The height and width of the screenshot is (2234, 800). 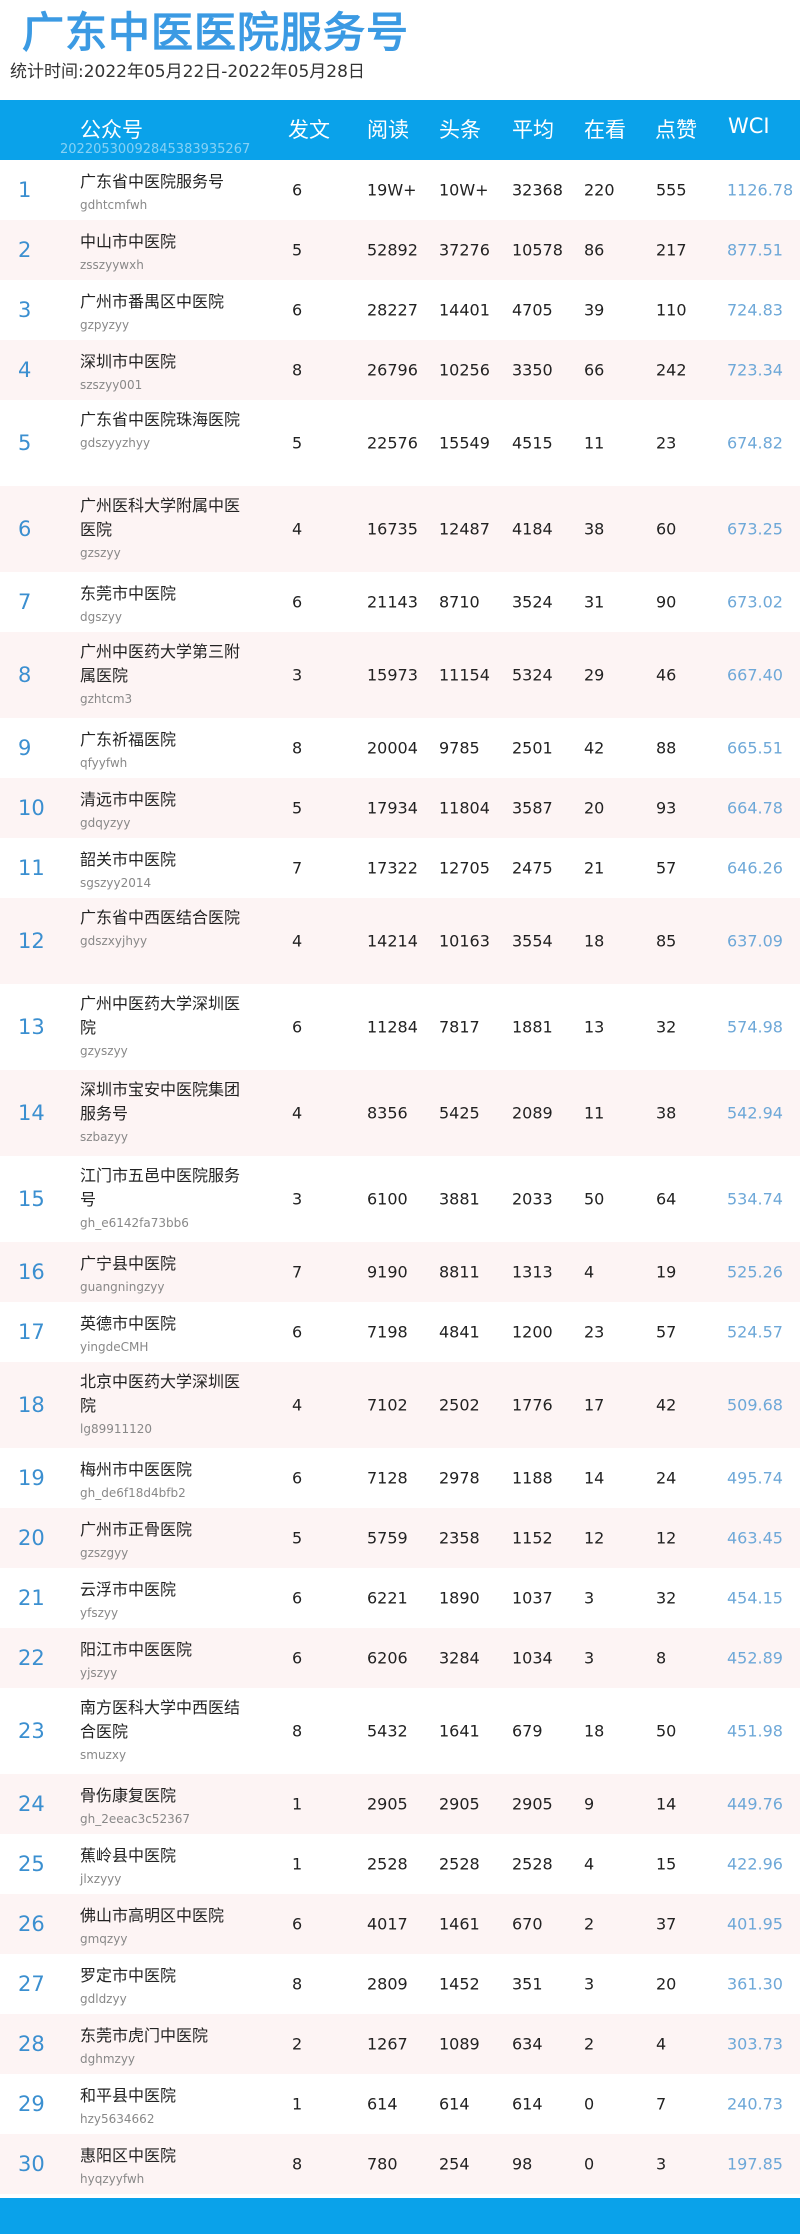 I want to click on account-cell: 深圳市宝安中医院集团服务号 szbazyy, so click(x=160, y=1111).